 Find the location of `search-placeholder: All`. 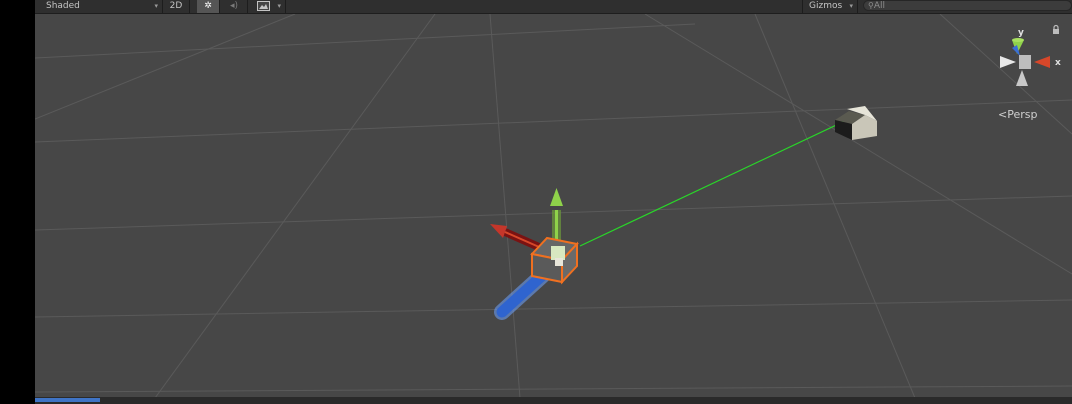

search-placeholder: All is located at coordinates (879, 6).